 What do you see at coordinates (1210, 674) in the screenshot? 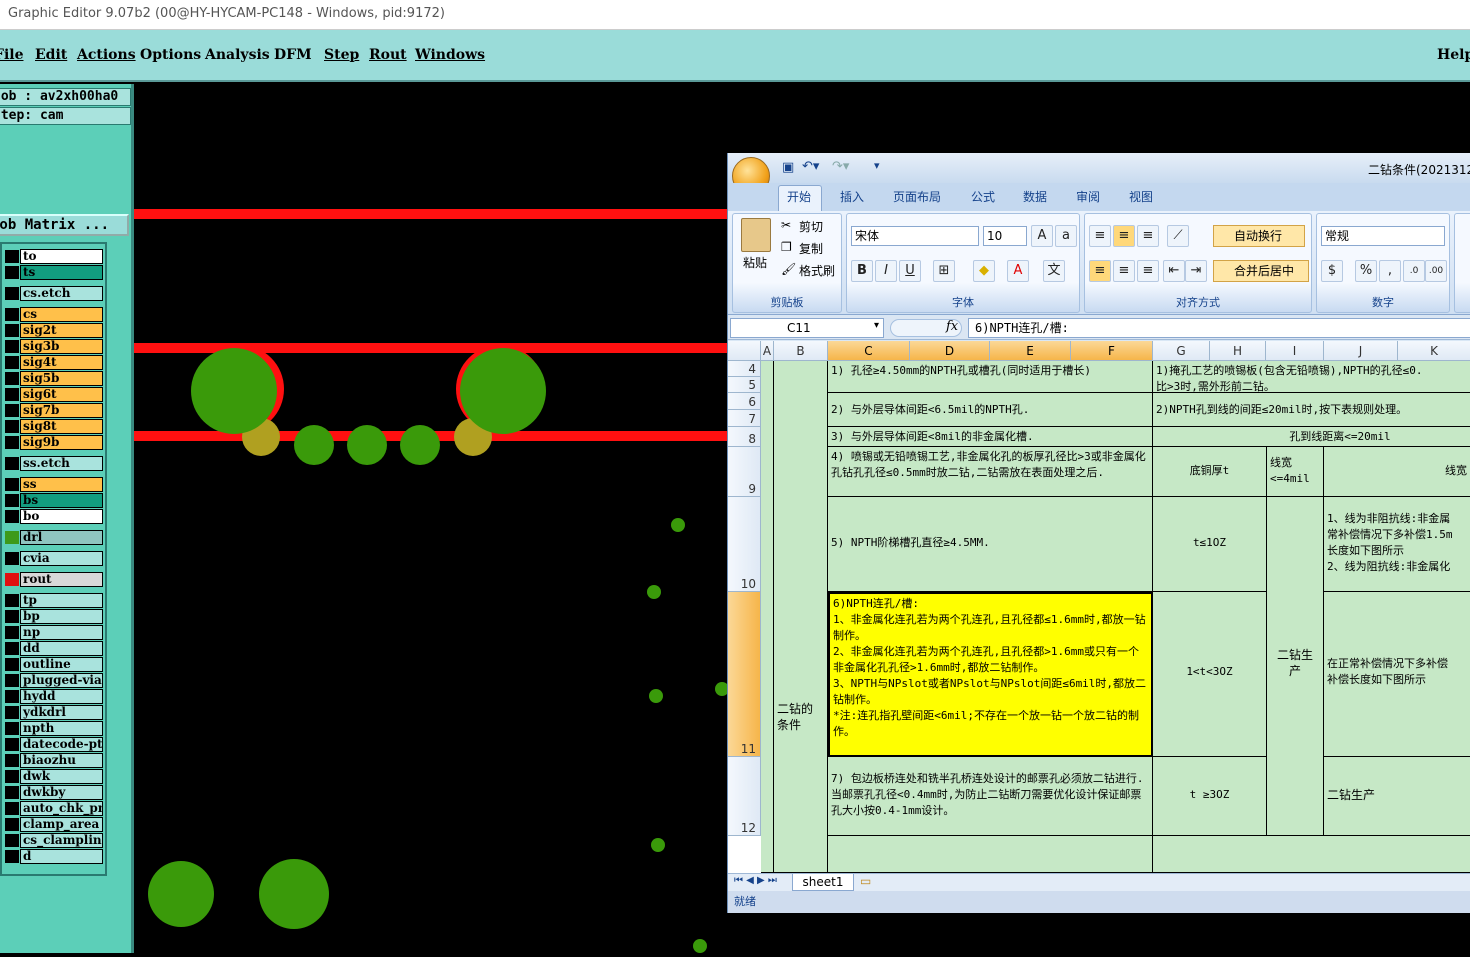
I see `cell-g-row11: 1<t<3OZ` at bounding box center [1210, 674].